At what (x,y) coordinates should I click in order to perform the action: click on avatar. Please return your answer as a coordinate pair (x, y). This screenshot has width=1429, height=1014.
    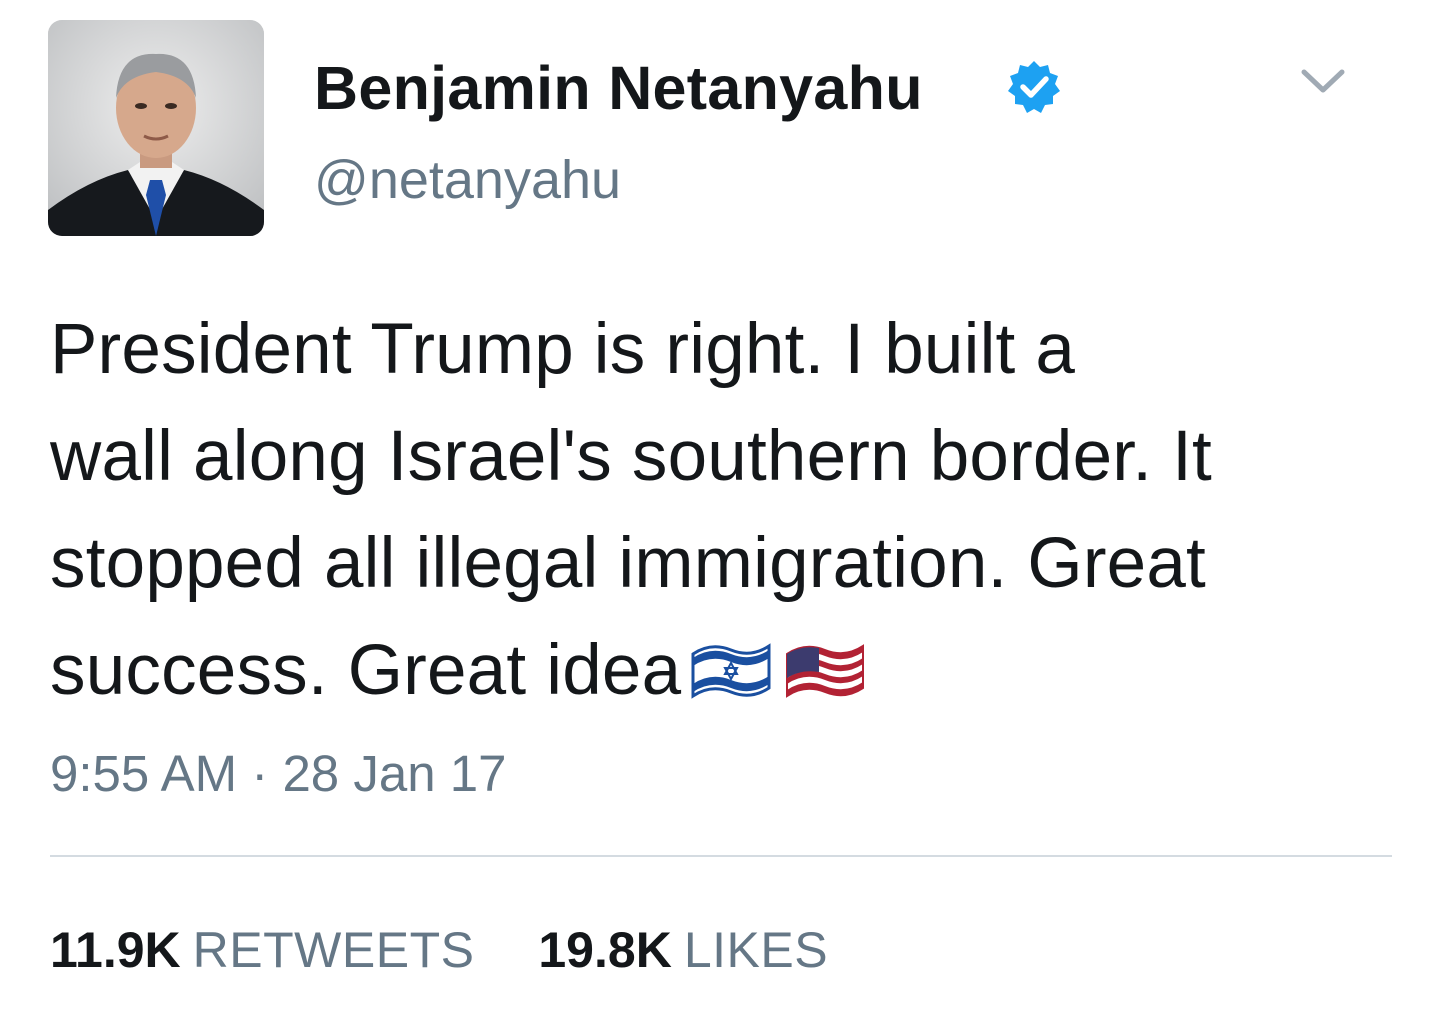
    Looking at the image, I should click on (156, 128).